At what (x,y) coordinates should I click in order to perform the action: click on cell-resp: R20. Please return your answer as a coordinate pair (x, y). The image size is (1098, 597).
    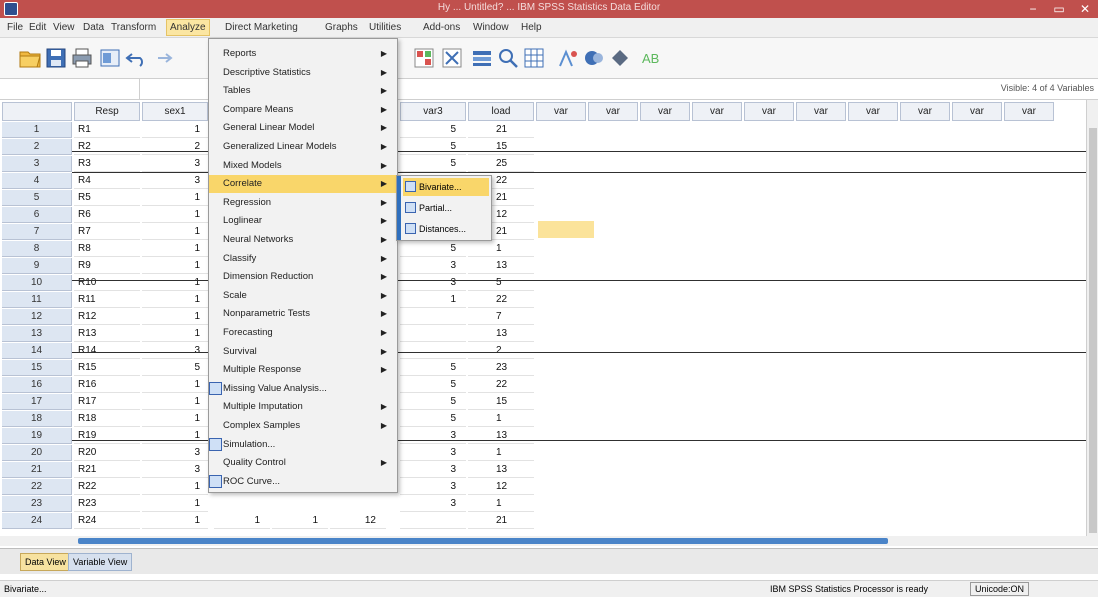
    Looking at the image, I should click on (107, 453).